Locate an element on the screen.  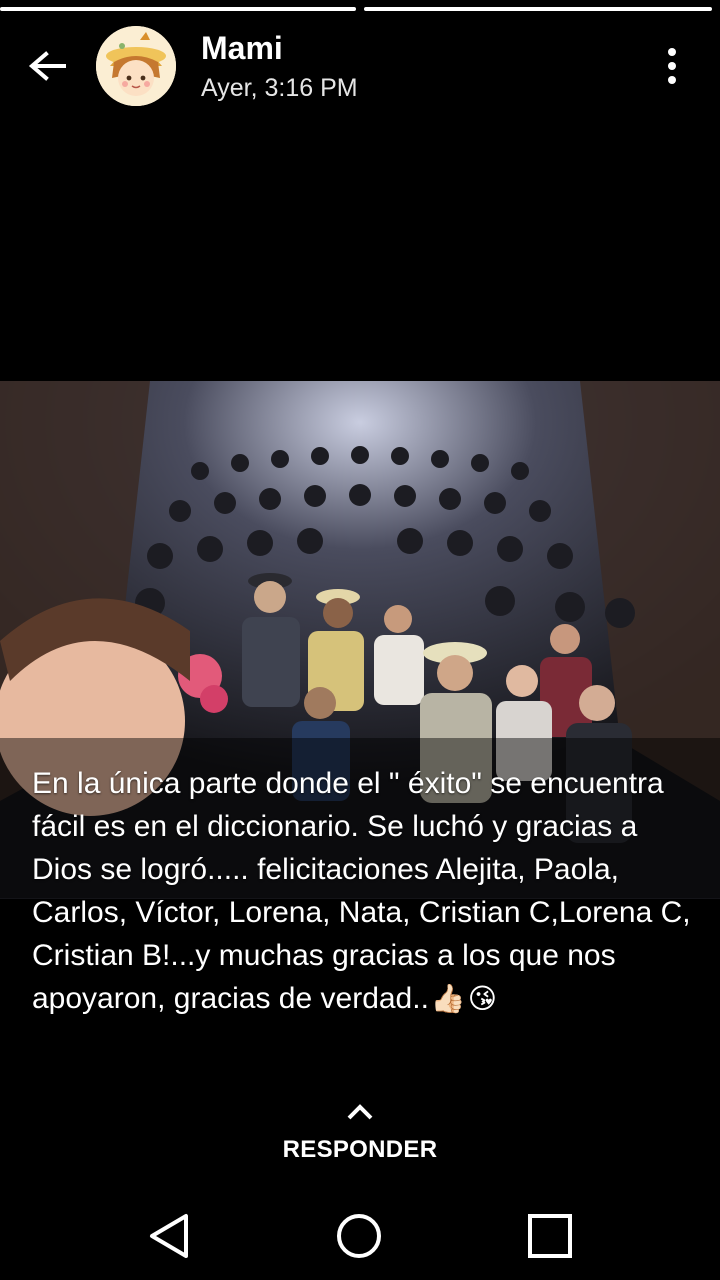
more-vertical-icon is located at coordinates (672, 66).